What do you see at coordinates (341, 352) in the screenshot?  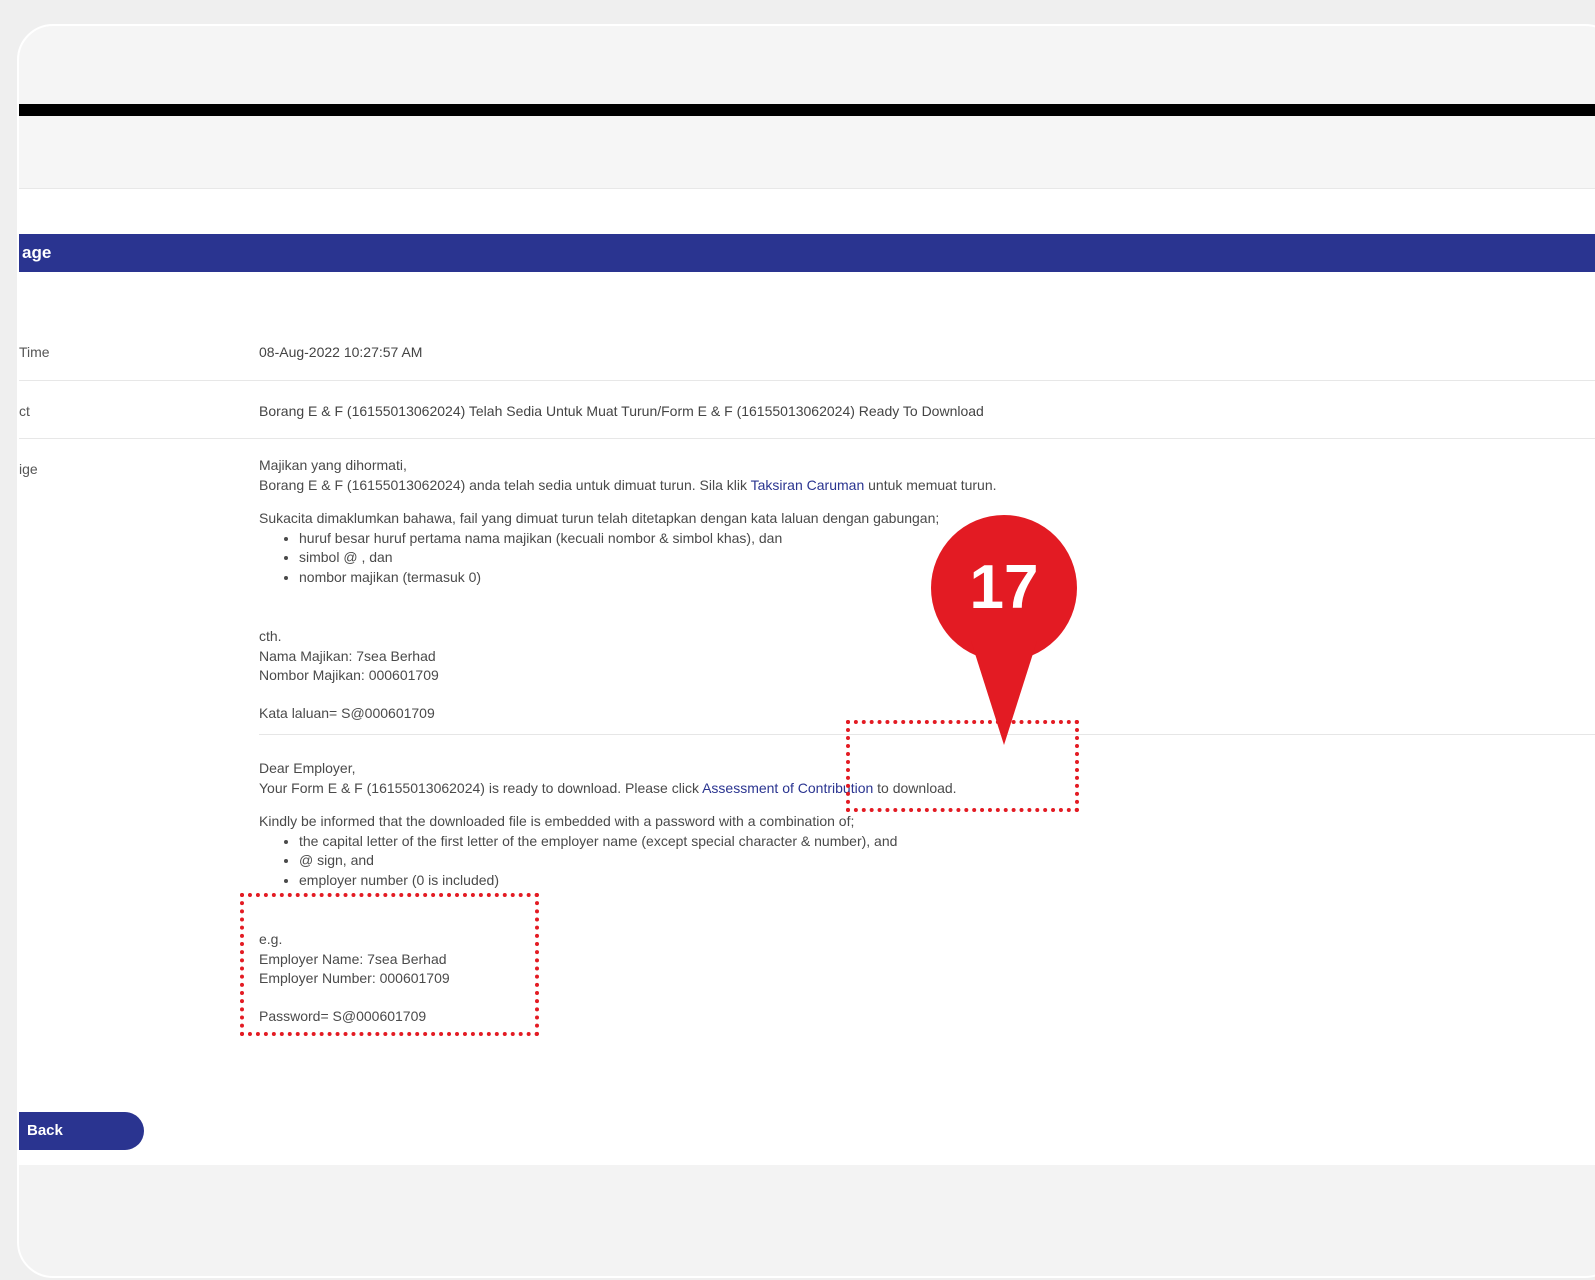 I see `row-value-time: 08-Aug-2022 10:27:57 AM` at bounding box center [341, 352].